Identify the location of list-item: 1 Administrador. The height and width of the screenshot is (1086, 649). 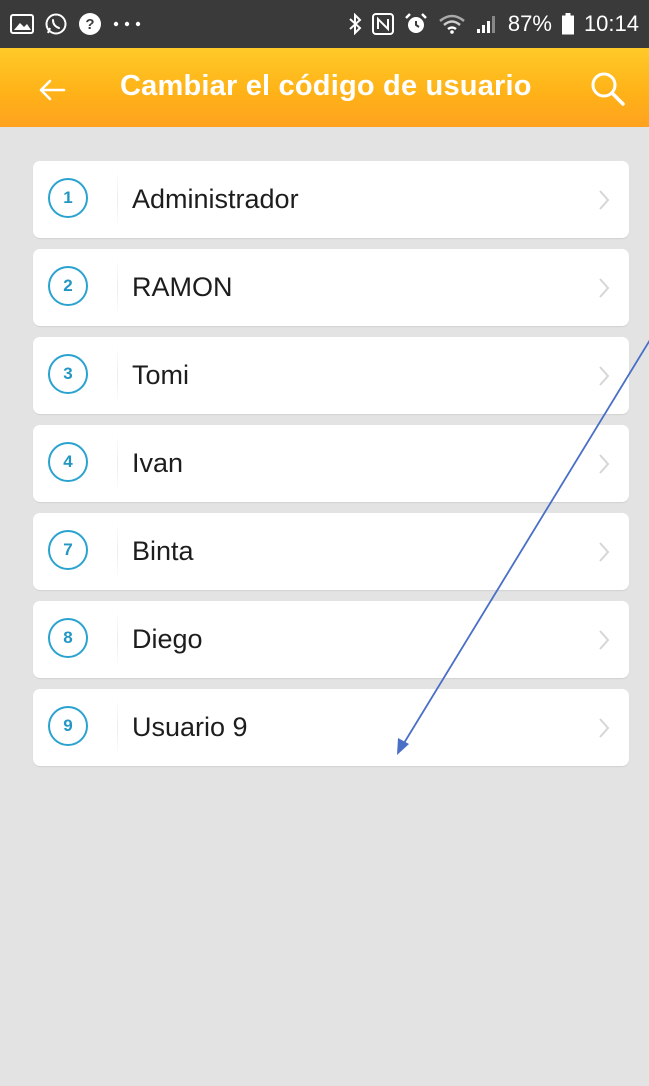
(331, 199).